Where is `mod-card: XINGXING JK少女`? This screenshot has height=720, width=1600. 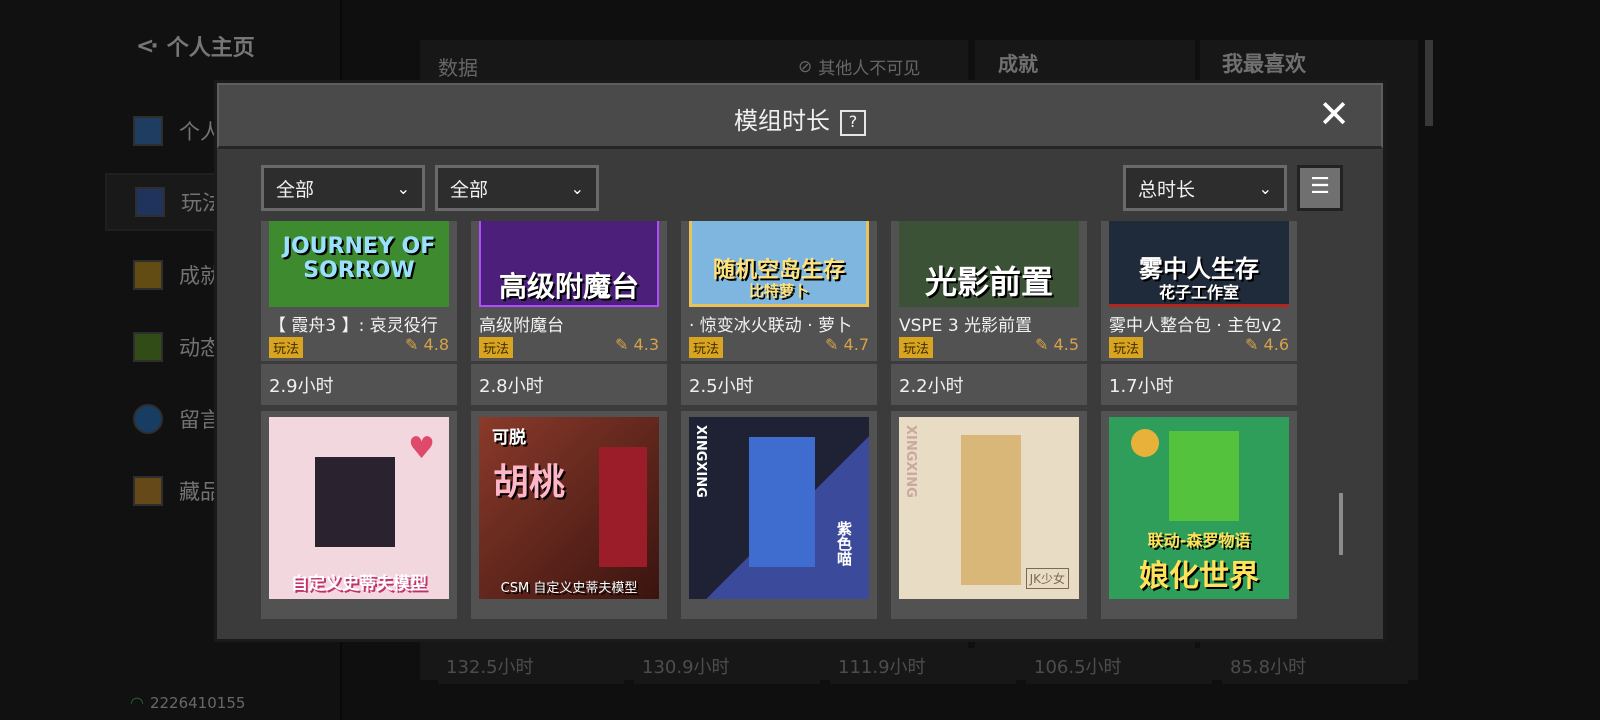
mod-card: XINGXING JK少女 is located at coordinates (989, 515).